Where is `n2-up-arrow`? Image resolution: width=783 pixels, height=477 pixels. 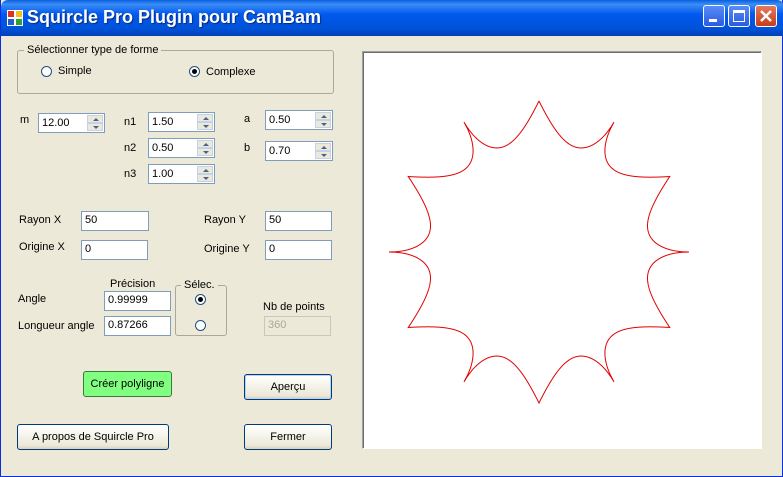
n2-up-arrow is located at coordinates (205, 144).